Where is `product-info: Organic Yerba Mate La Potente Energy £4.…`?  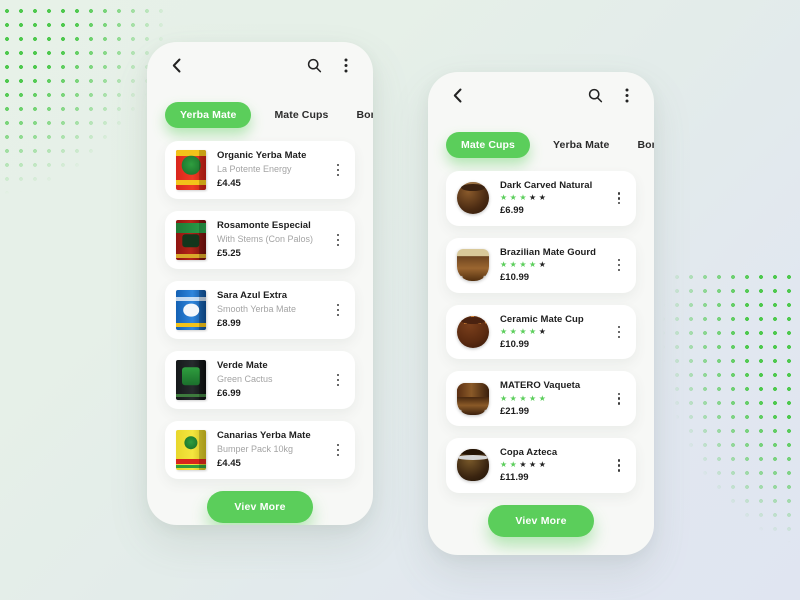 product-info: Organic Yerba Mate La Potente Energy £4.… is located at coordinates (274, 170).